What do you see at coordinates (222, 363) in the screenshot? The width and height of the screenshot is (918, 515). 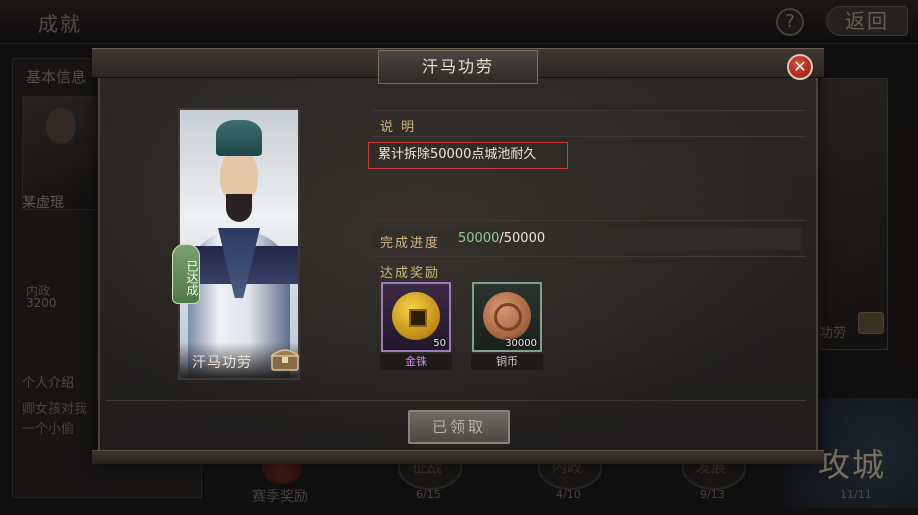 I see `card-name: 汗马功劳` at bounding box center [222, 363].